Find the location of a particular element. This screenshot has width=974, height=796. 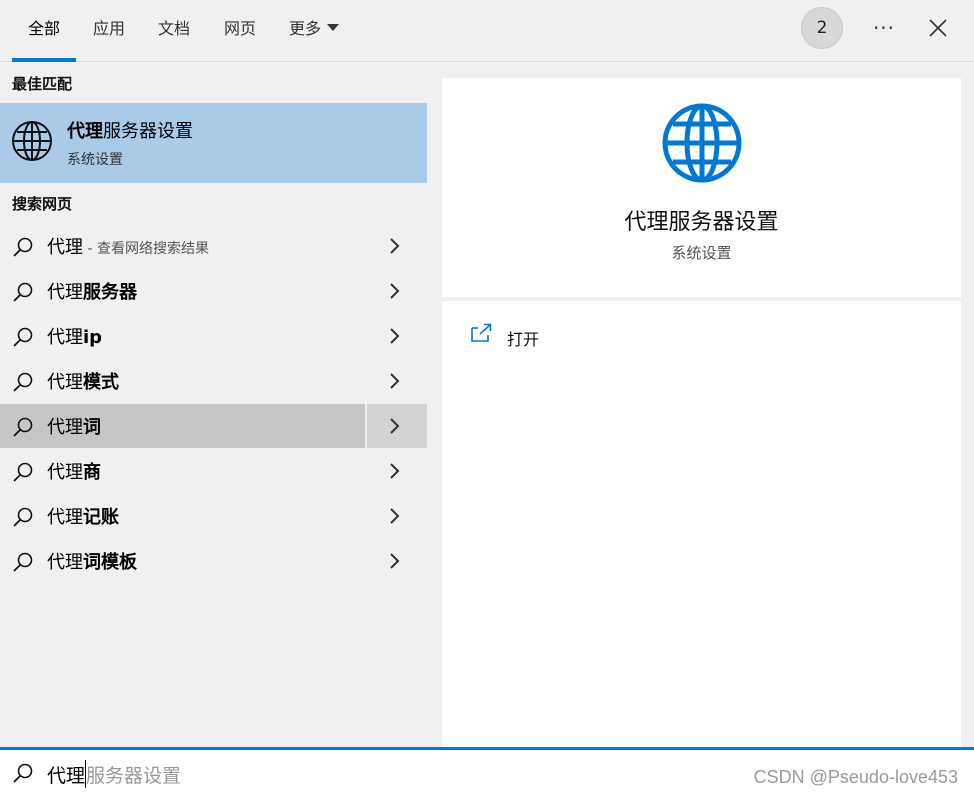

tab-apps: 应用 is located at coordinates (109, 31).